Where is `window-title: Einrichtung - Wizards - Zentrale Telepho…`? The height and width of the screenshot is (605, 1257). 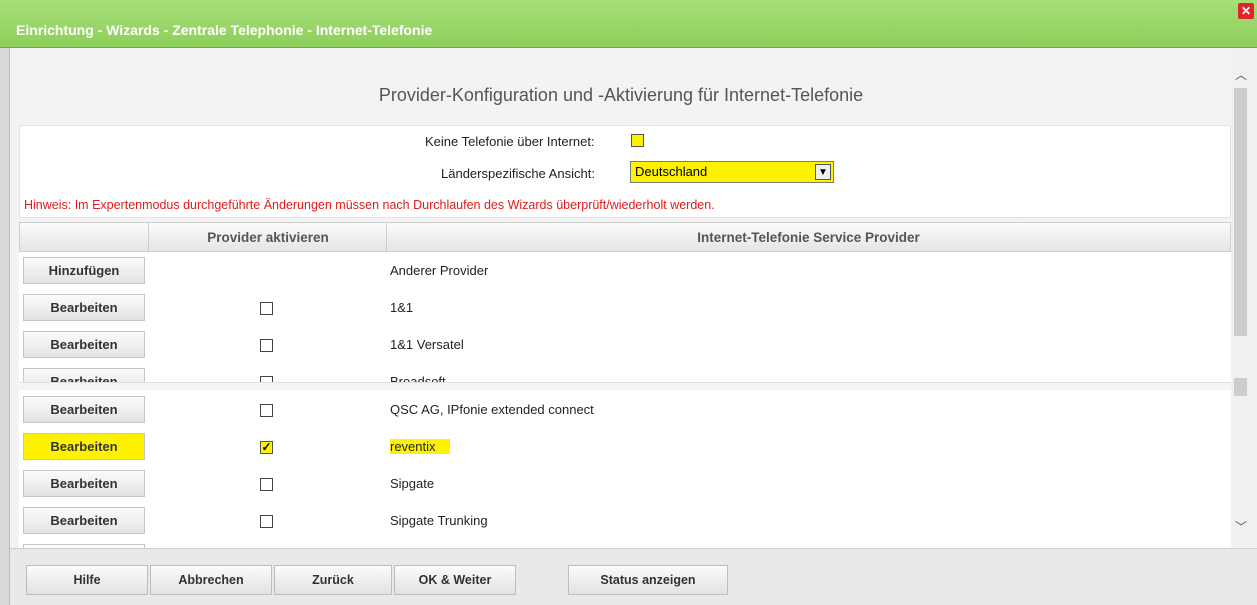
window-title: Einrichtung - Wizards - Zentrale Telepho… is located at coordinates (224, 30).